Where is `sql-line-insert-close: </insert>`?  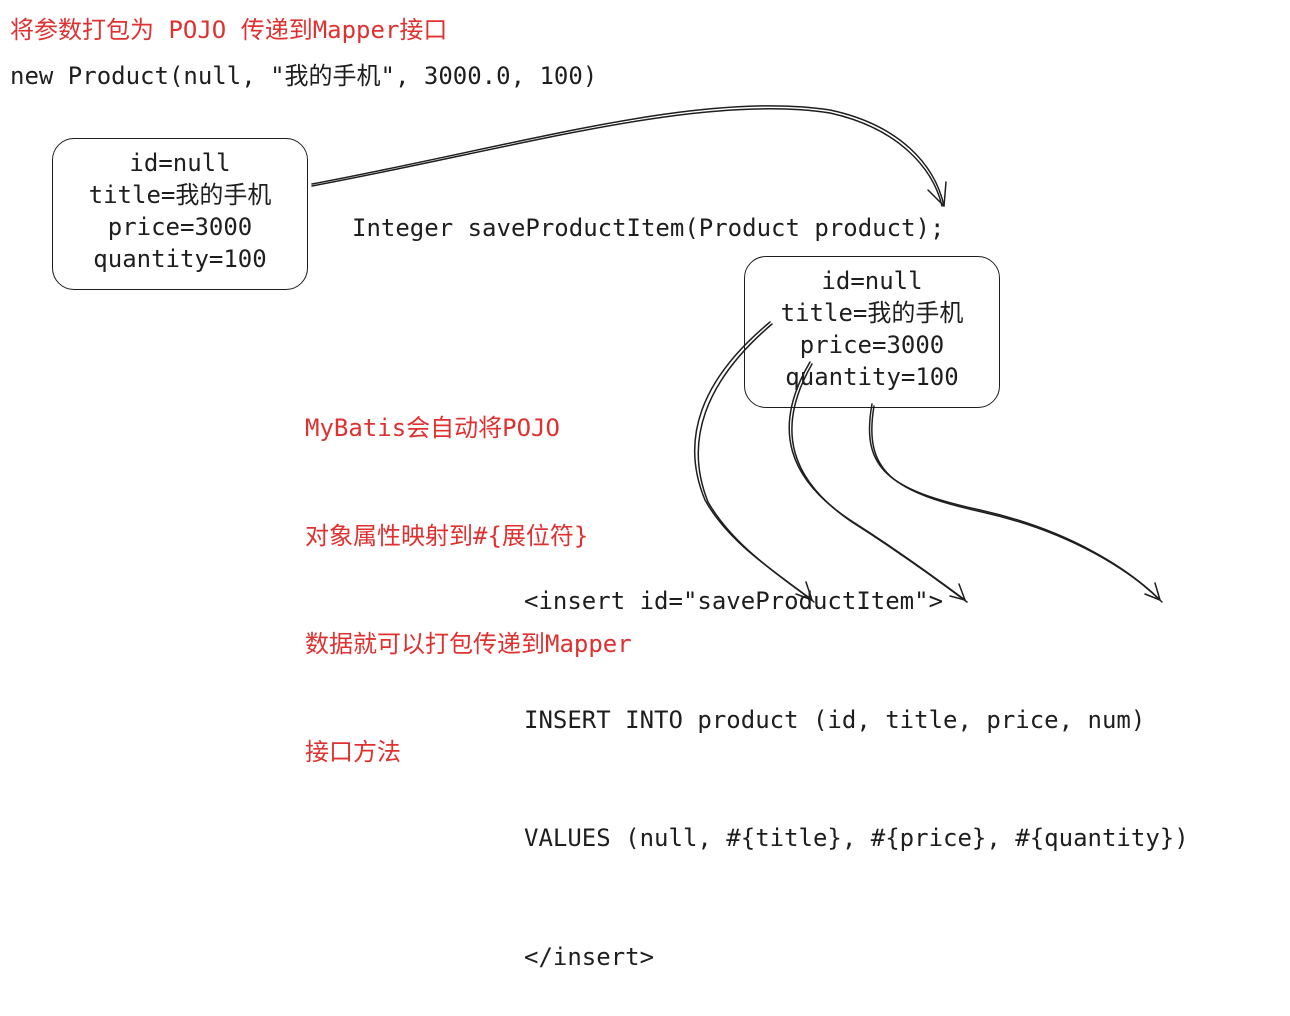 sql-line-insert-close: </insert> is located at coordinates (589, 956).